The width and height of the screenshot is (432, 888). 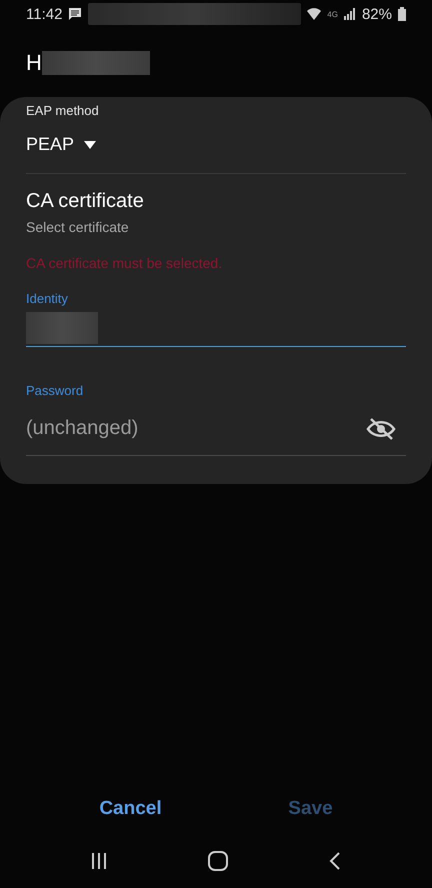 What do you see at coordinates (314, 14) in the screenshot?
I see `wifi-icon` at bounding box center [314, 14].